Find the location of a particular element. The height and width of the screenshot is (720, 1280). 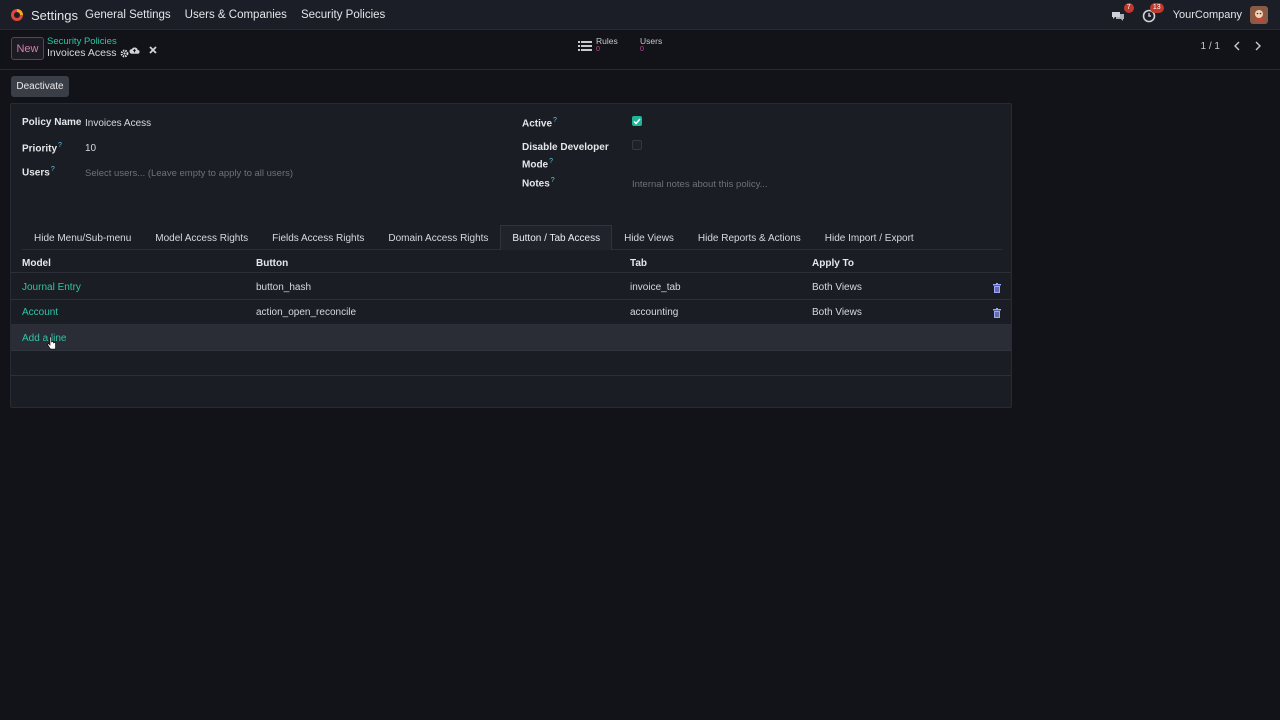

tab-domain-access-rights: Domain Access Rights is located at coordinates (438, 237).